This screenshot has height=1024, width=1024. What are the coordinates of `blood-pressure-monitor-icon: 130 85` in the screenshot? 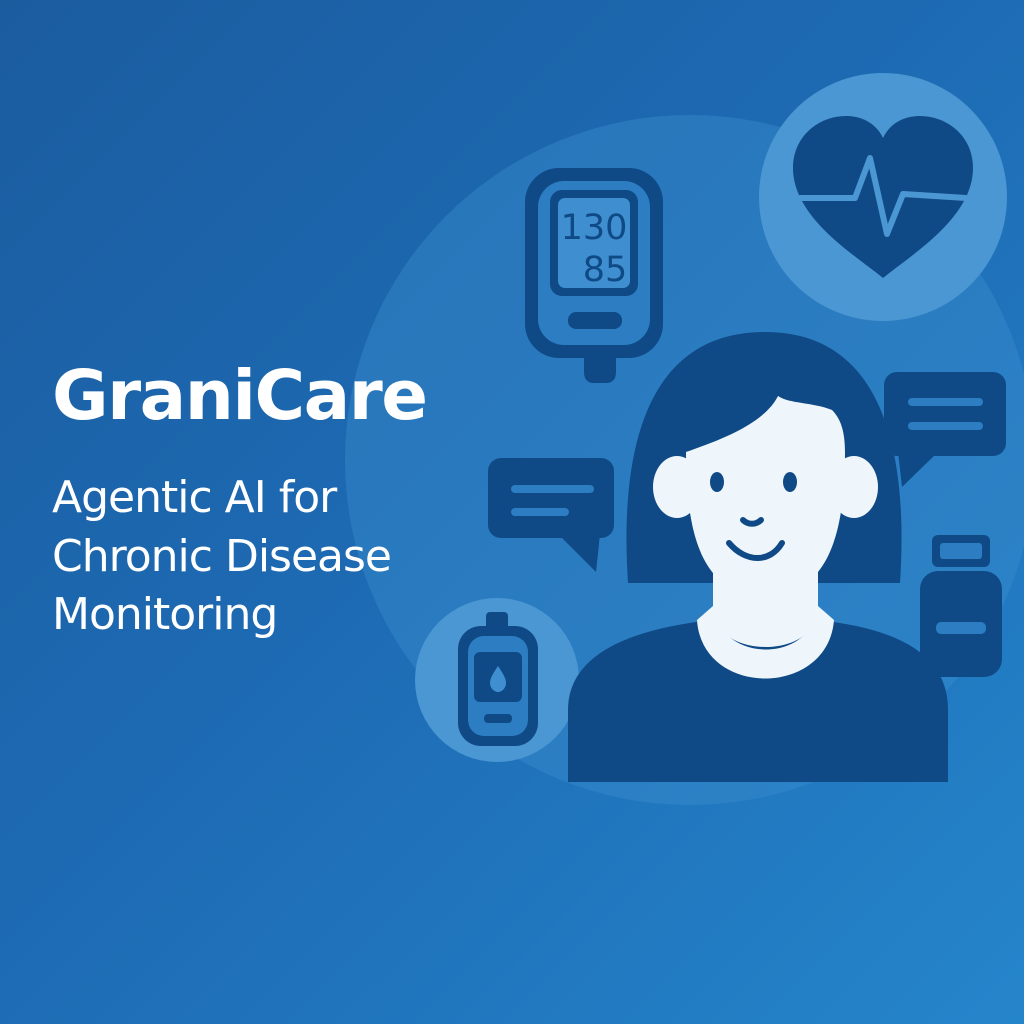 It's located at (594, 275).